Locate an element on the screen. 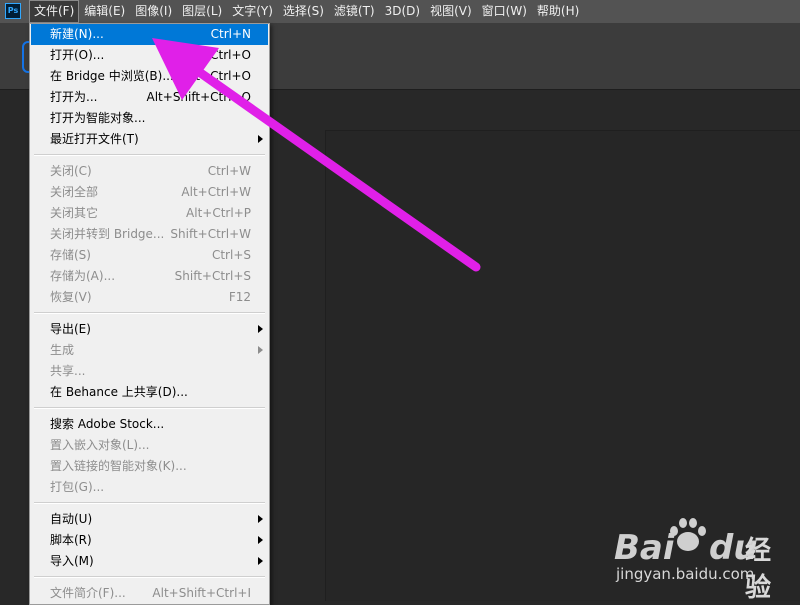 The height and width of the screenshot is (605, 800). menu-help: 帮助(H) is located at coordinates (558, 11).